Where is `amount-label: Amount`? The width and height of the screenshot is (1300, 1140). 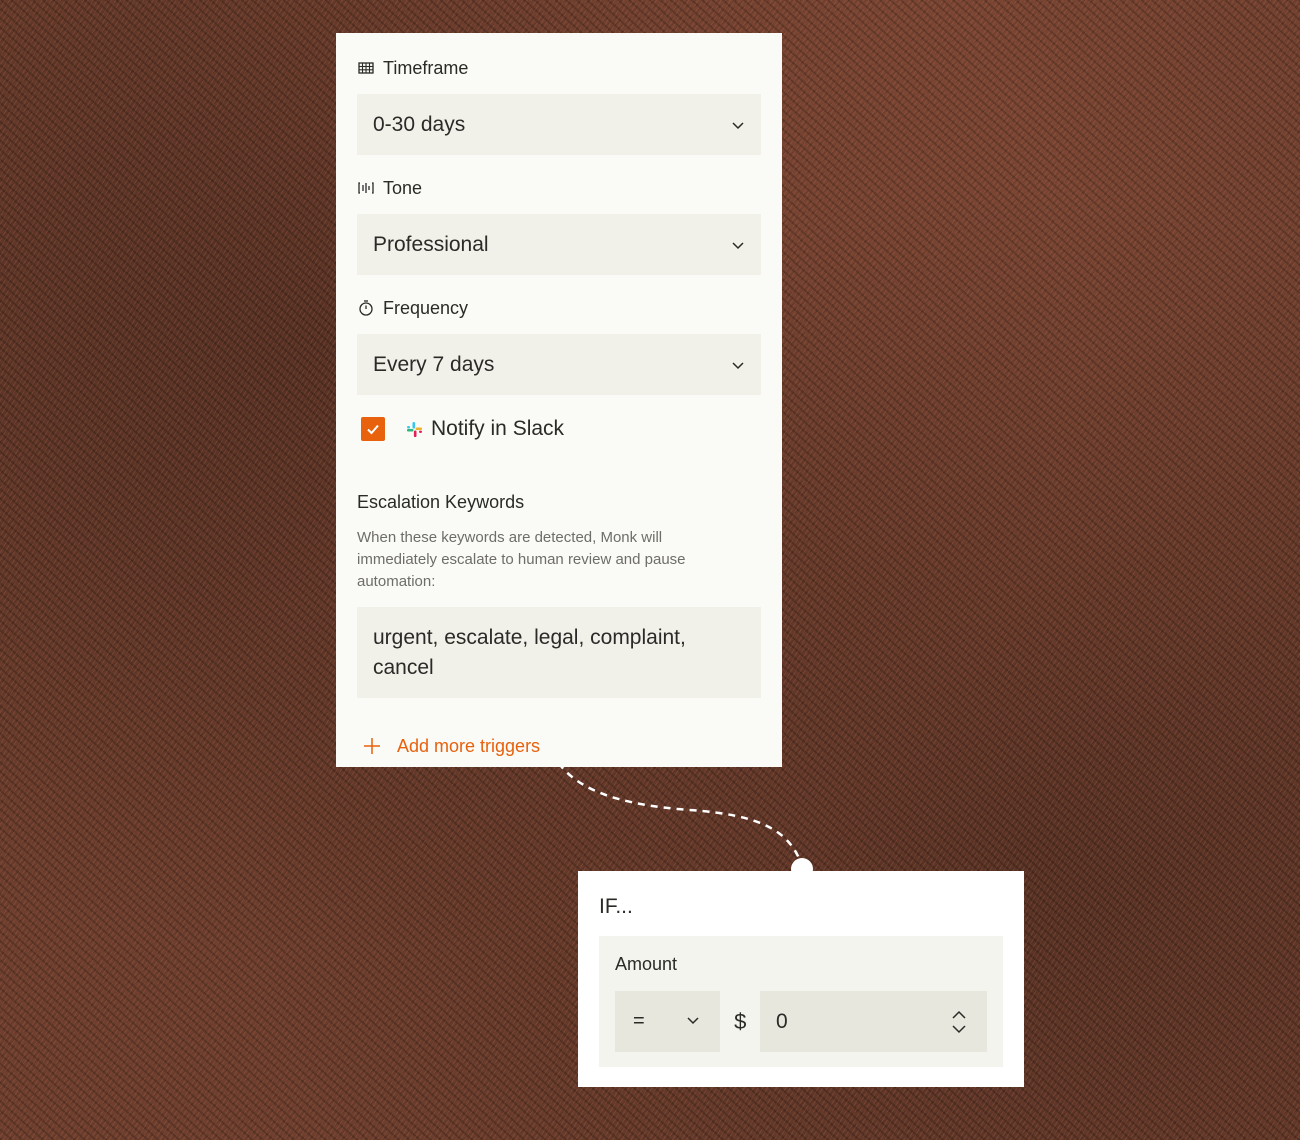 amount-label: Amount is located at coordinates (646, 964).